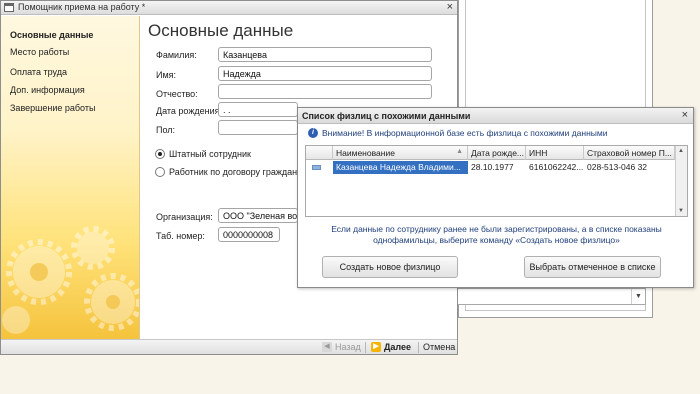  I want to click on create-new-person-button: Создать новое физлицо, so click(390, 267).